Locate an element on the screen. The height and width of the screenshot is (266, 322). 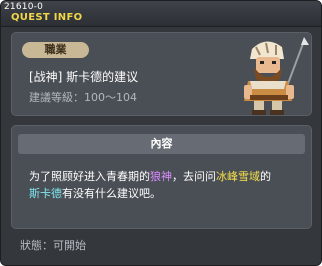
npc-warrior-portrait-icon is located at coordinates (276, 76).